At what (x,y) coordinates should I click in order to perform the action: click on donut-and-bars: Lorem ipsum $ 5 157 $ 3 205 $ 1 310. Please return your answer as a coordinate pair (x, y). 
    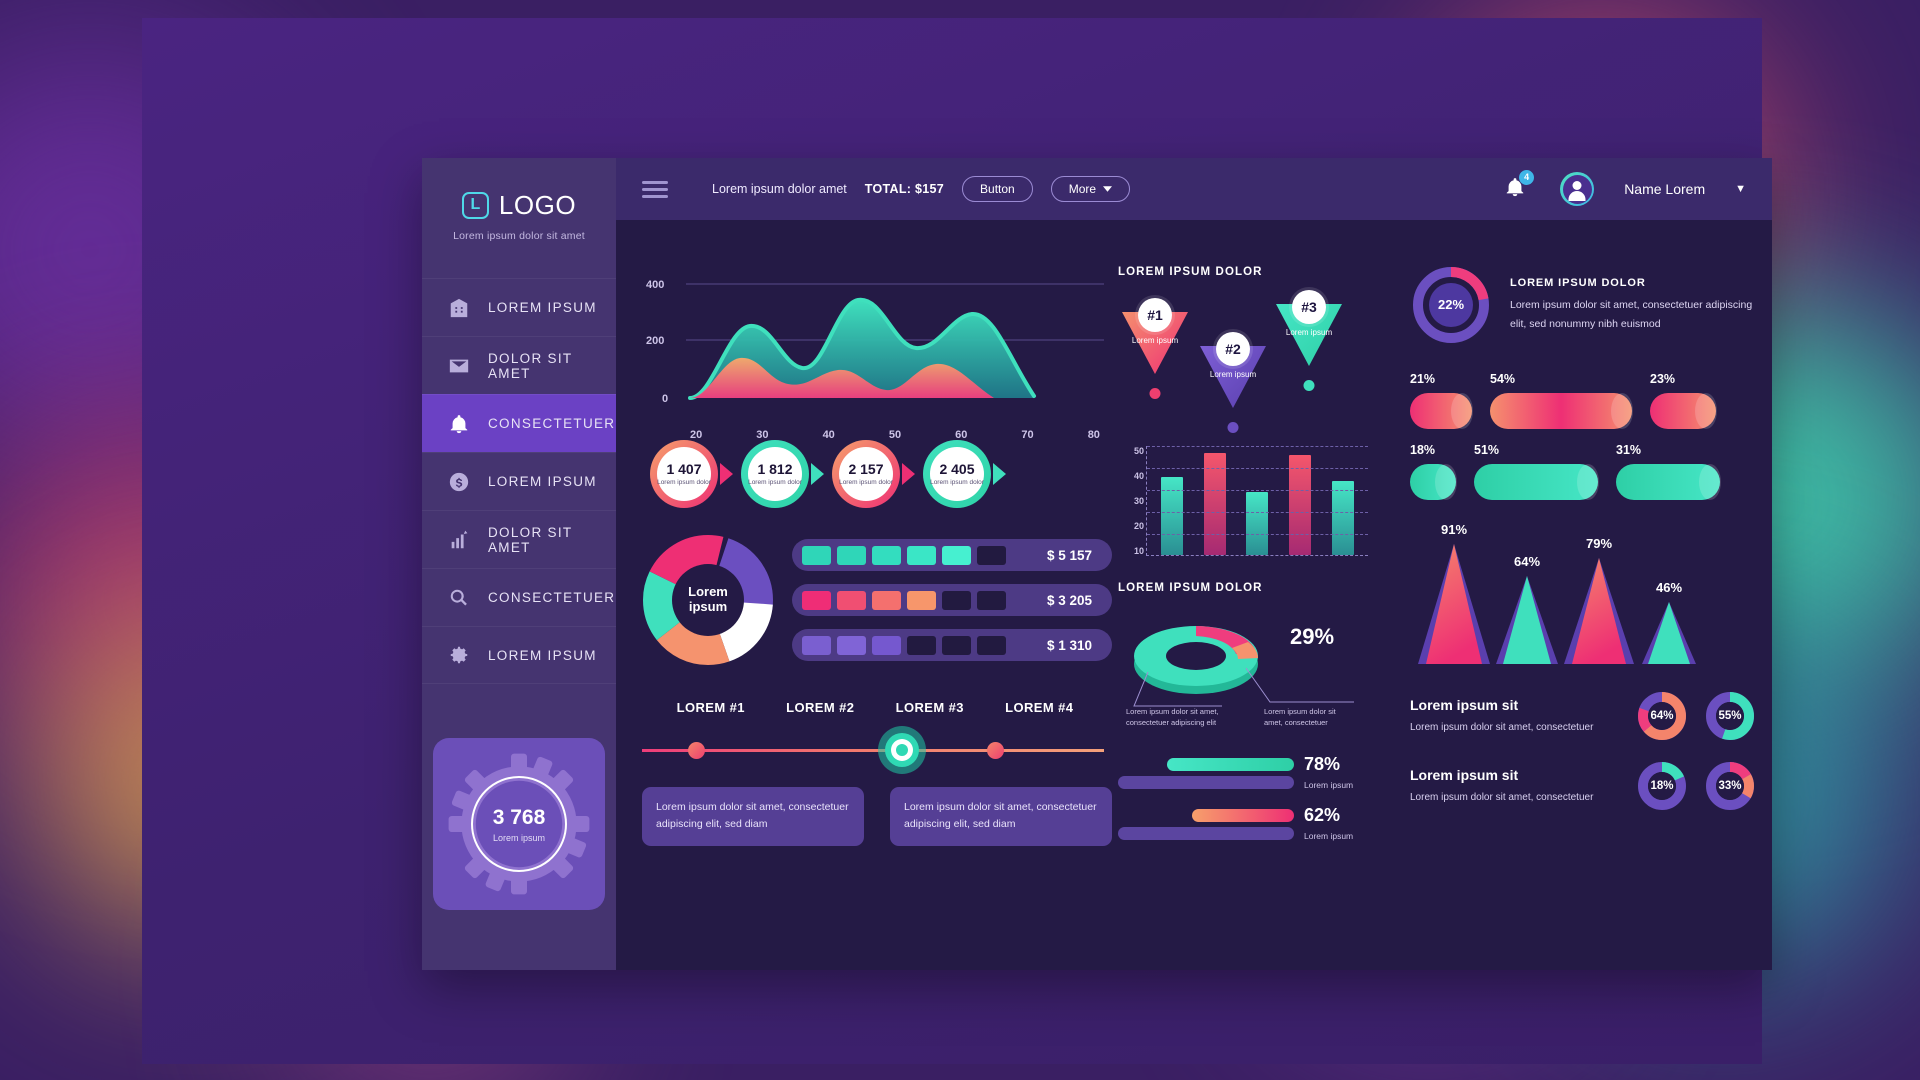
    Looking at the image, I should click on (877, 600).